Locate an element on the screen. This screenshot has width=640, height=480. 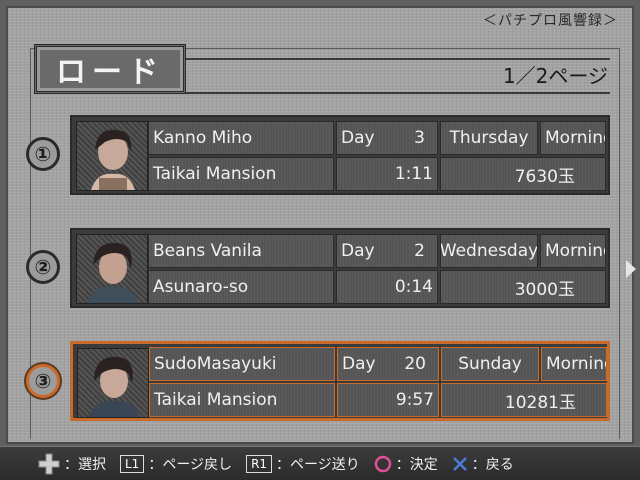
select-hint-label: ：選択 is located at coordinates (85, 464).